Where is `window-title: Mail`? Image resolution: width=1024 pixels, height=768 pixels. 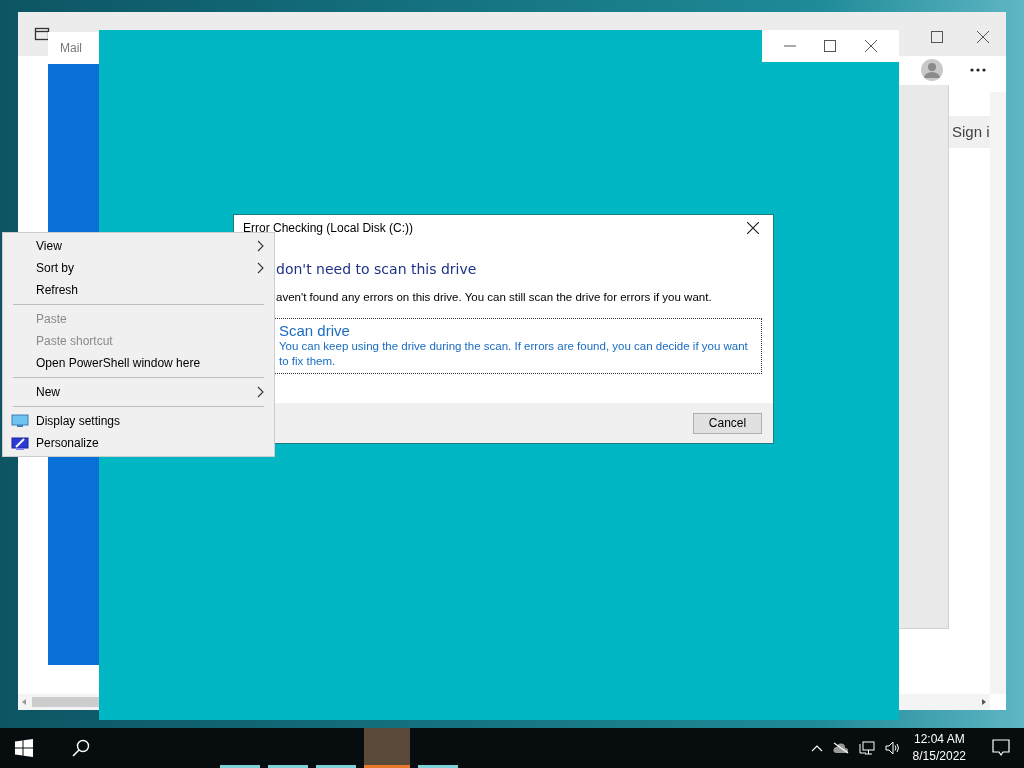
window-title: Mail is located at coordinates (71, 48).